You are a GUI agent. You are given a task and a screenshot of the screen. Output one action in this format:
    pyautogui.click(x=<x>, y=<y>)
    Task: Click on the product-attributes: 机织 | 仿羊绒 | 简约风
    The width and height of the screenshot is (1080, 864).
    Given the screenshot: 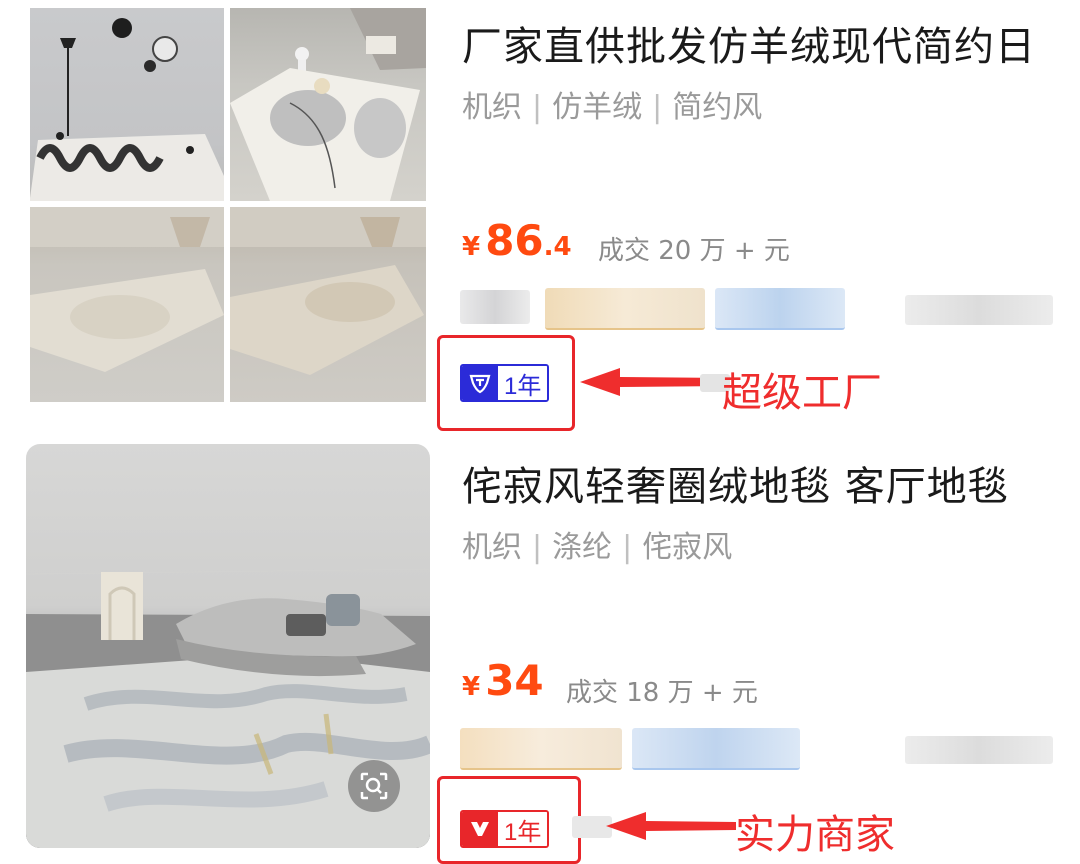 What is the action you would take?
    pyautogui.click(x=612, y=104)
    